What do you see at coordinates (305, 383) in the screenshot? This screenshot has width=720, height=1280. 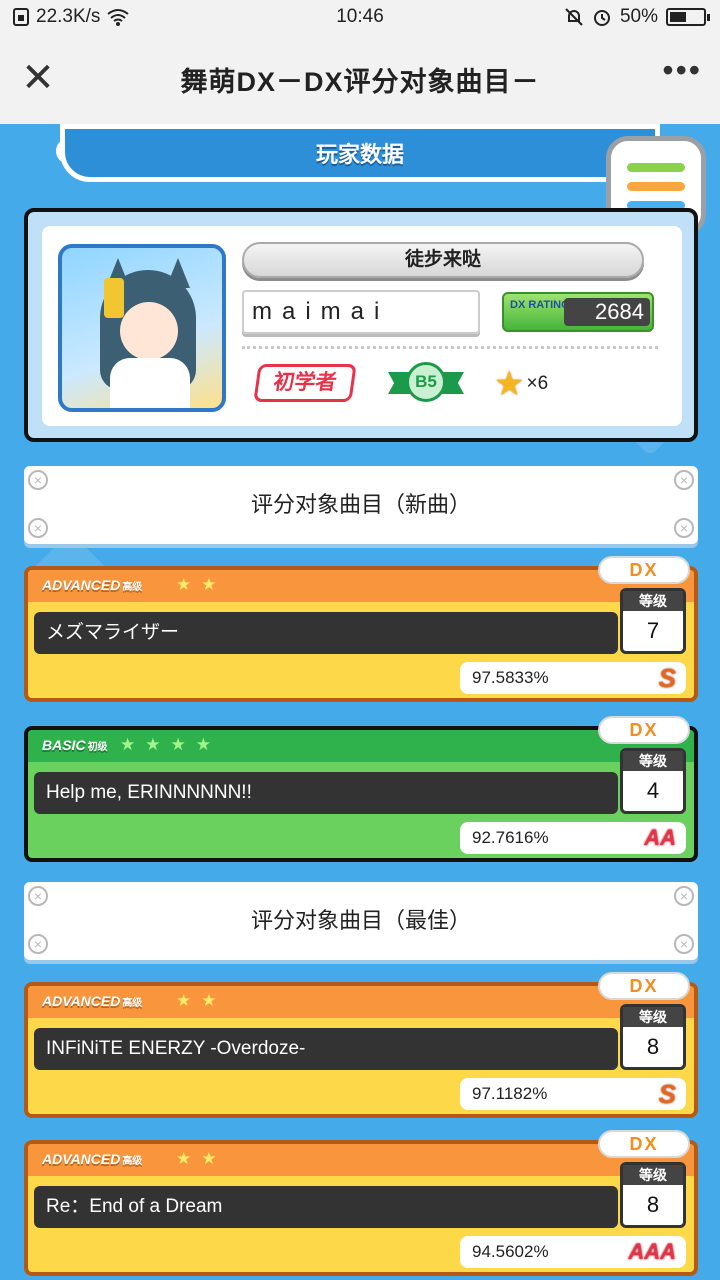 I see `class-badge: 初学者` at bounding box center [305, 383].